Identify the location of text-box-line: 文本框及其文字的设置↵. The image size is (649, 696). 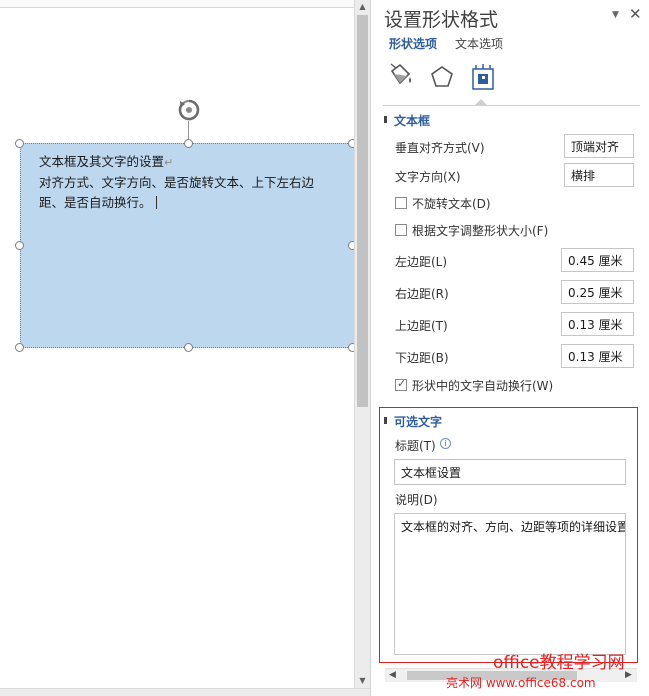
(106, 161).